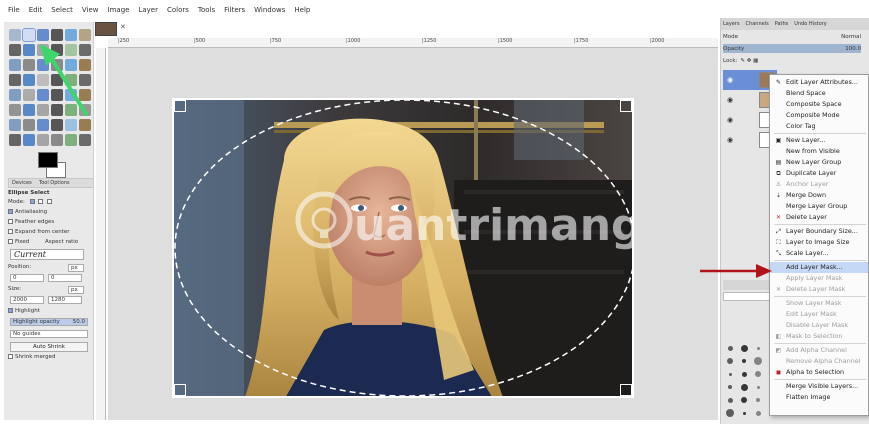 Image resolution: width=869 pixels, height=424 pixels. I want to click on menu-filters: Filters, so click(234, 10).